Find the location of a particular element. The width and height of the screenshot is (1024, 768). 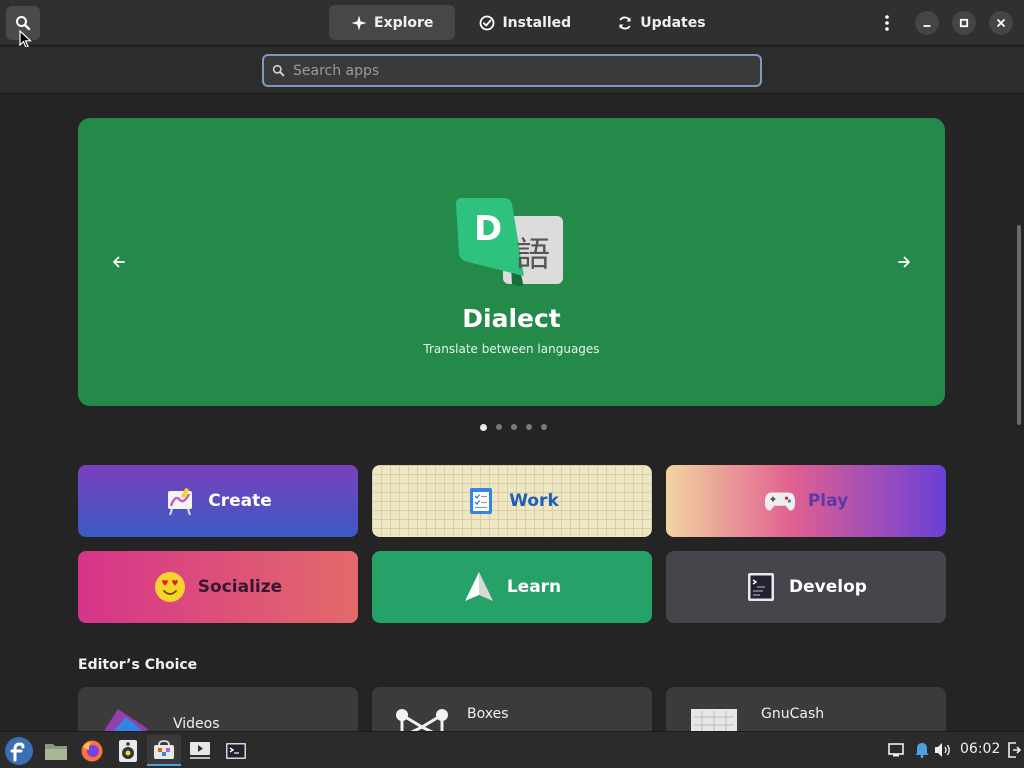

logout-icon is located at coordinates (1014, 750).